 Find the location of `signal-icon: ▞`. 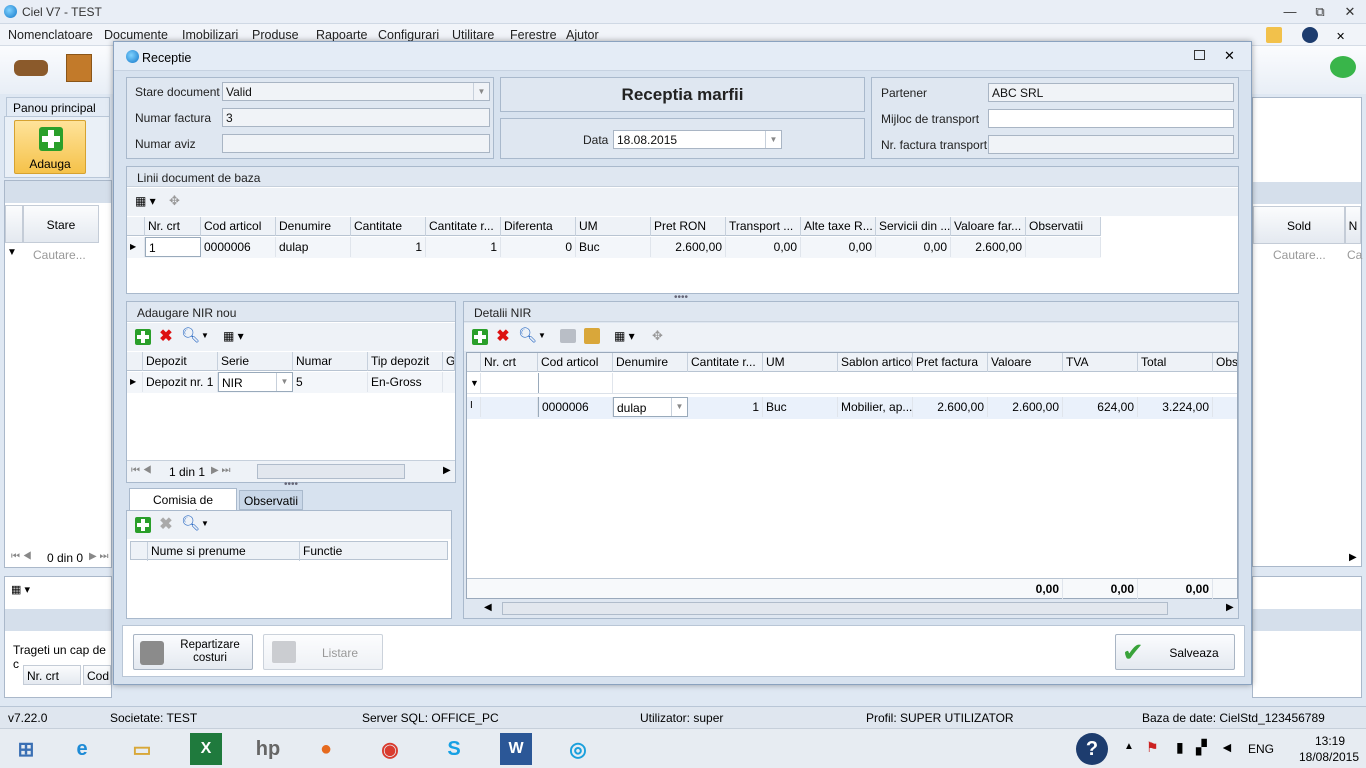

signal-icon: ▞ is located at coordinates (1201, 747).